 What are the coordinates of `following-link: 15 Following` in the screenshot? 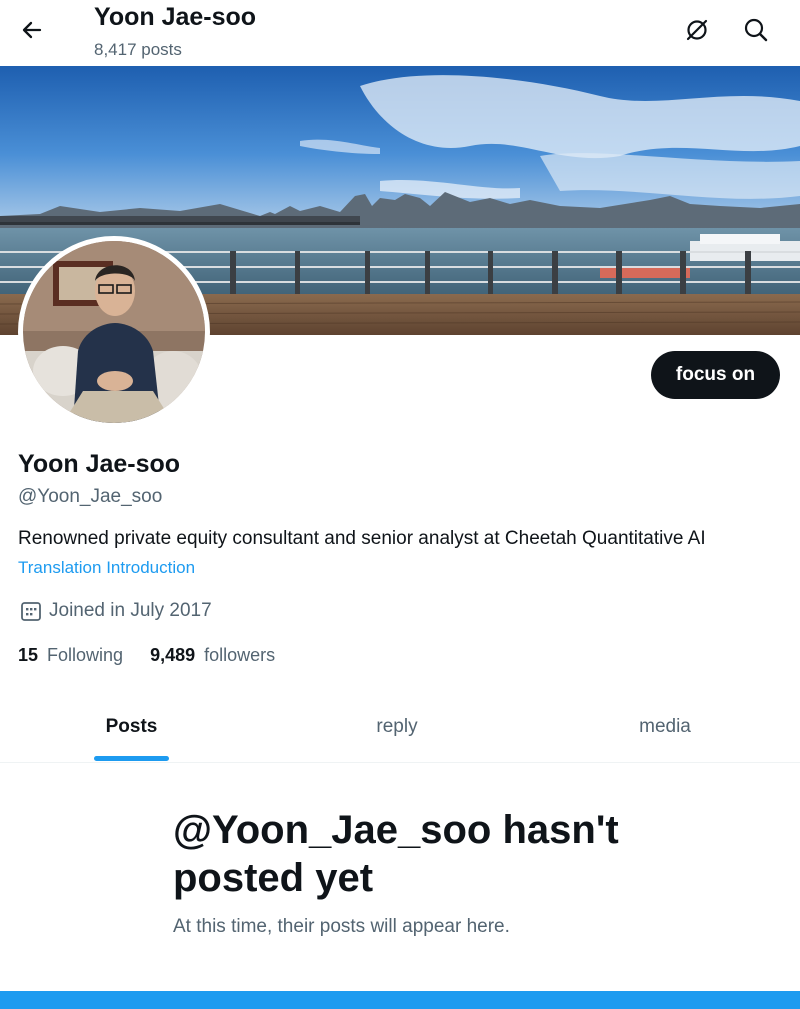 It's located at (70, 655).